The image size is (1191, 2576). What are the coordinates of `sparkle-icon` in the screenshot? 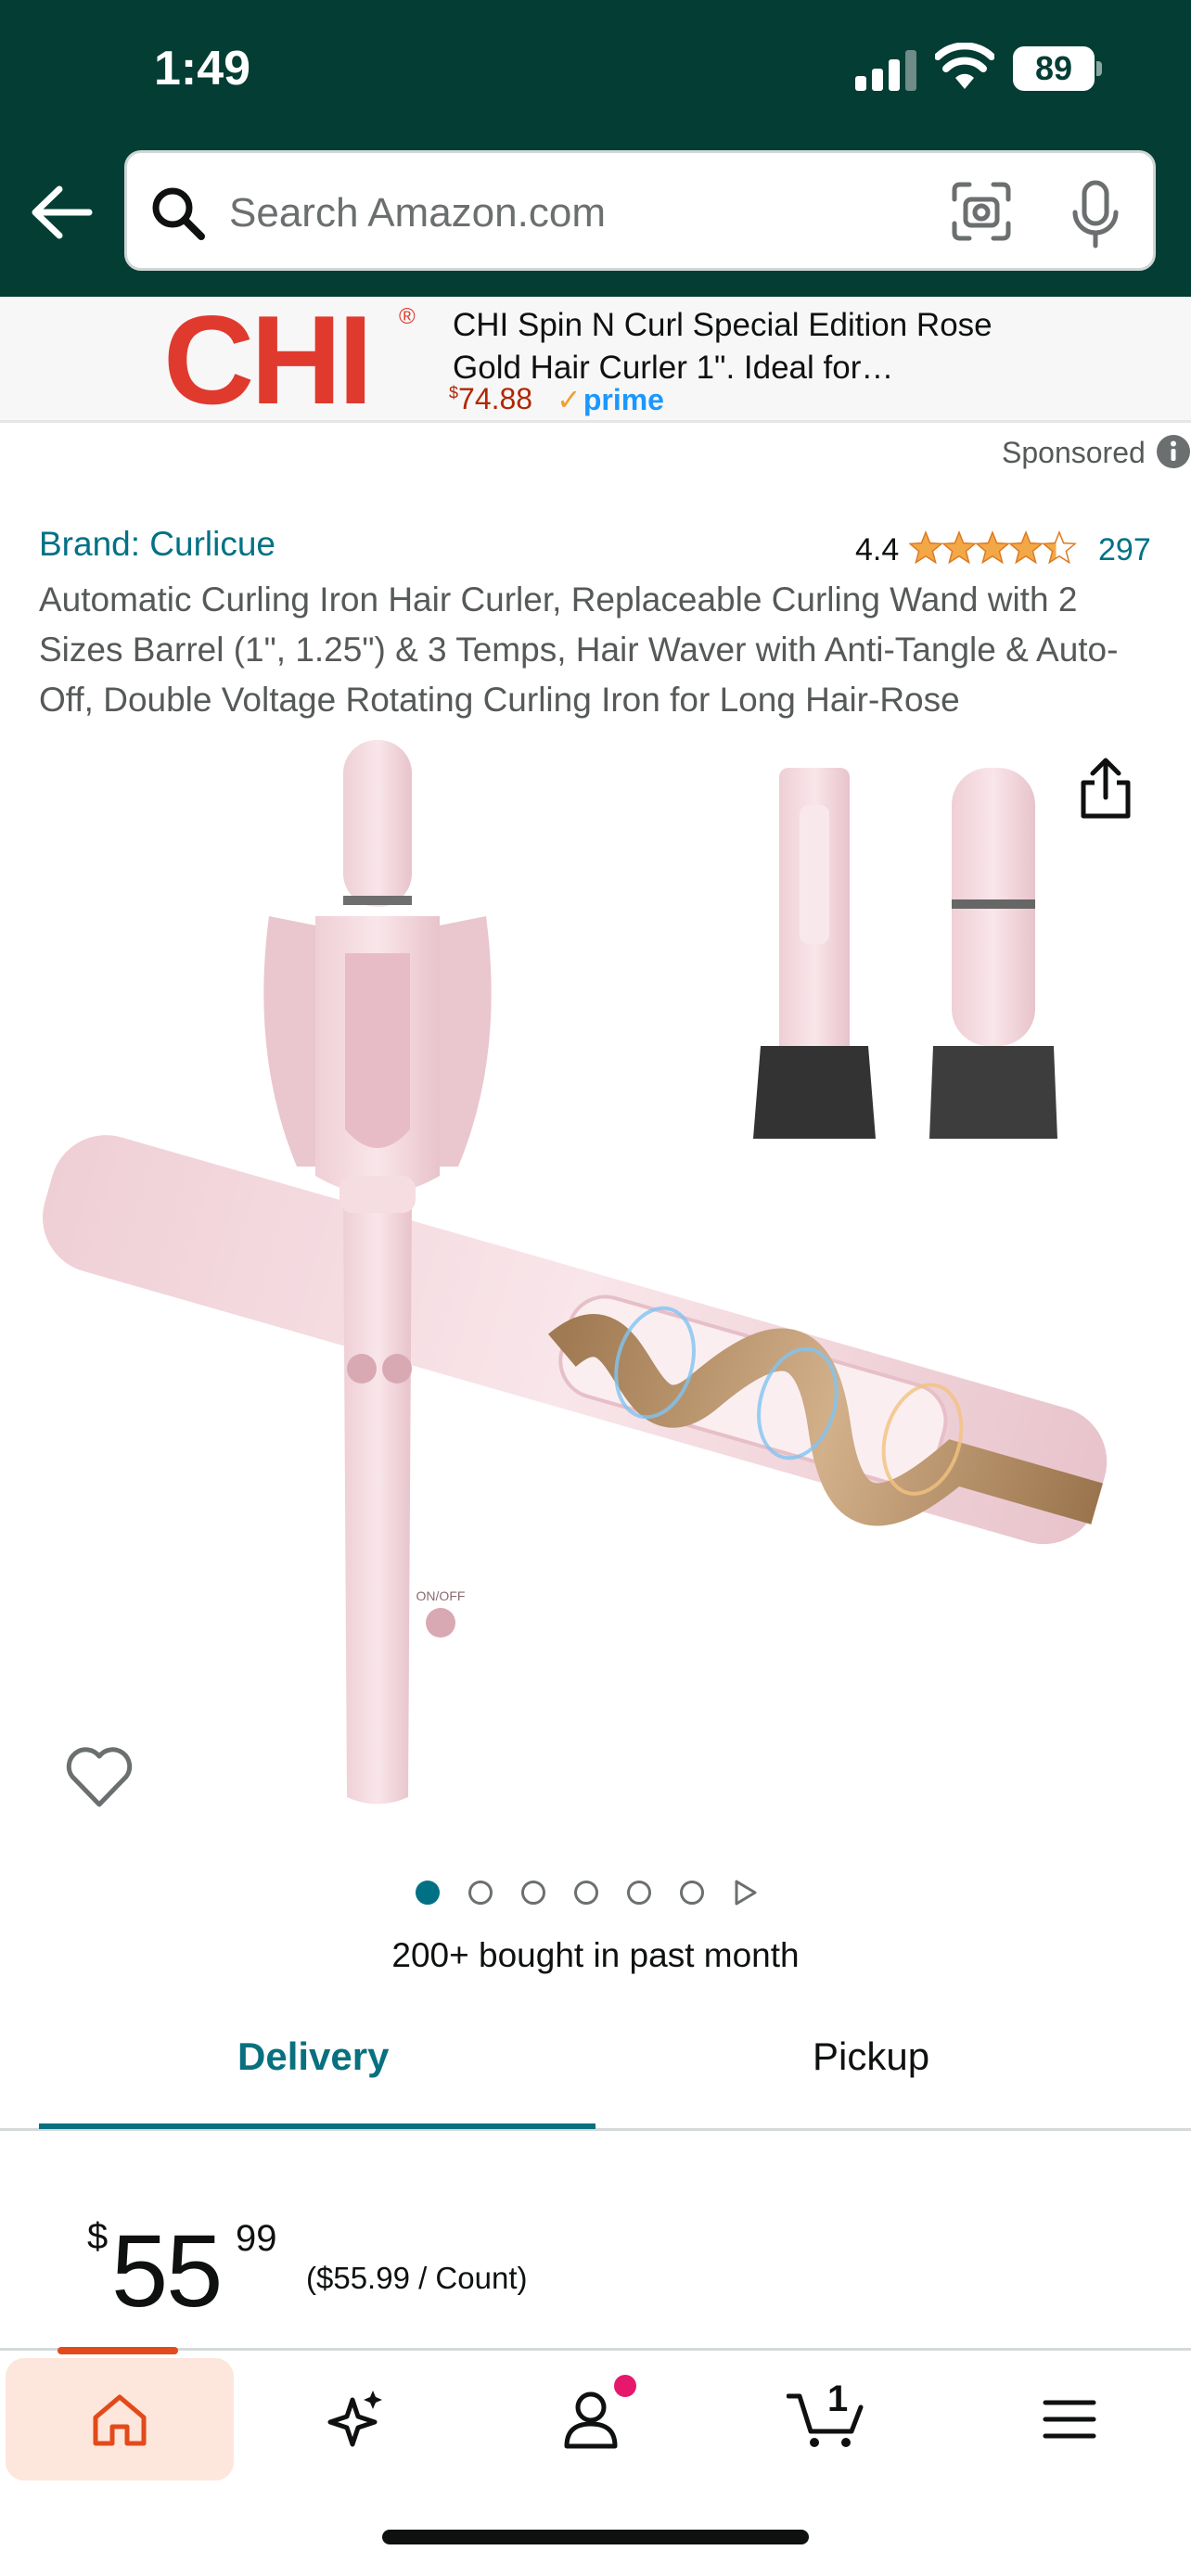 It's located at (354, 2419).